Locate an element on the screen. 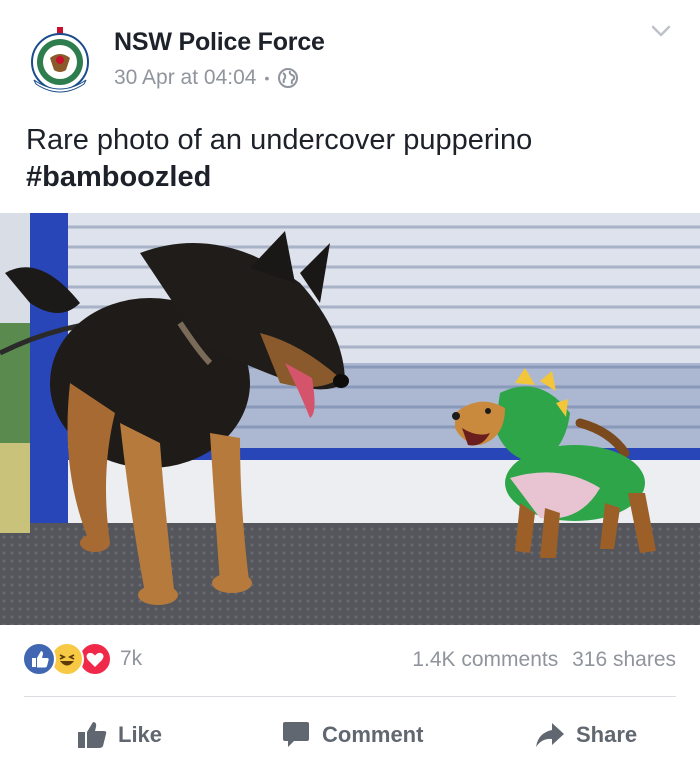 The height and width of the screenshot is (769, 700). page-avatar is located at coordinates (60, 59).